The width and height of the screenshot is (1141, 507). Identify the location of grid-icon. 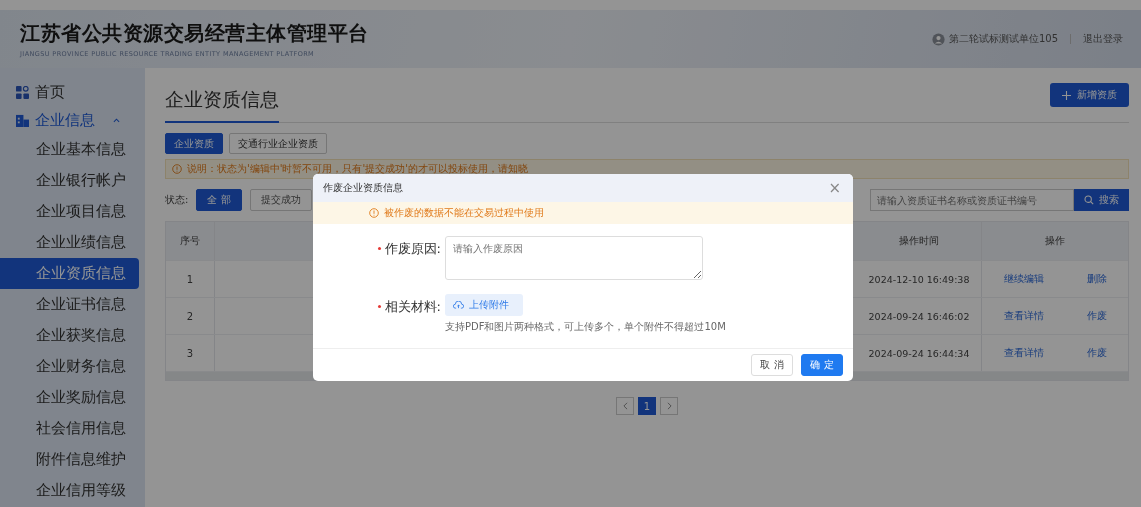
(22, 92).